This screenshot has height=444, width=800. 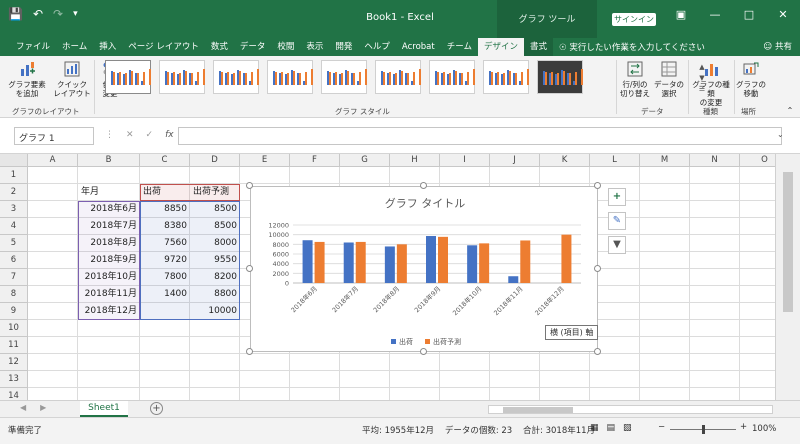 What do you see at coordinates (14, 328) in the screenshot?
I see `row-header: 10` at bounding box center [14, 328].